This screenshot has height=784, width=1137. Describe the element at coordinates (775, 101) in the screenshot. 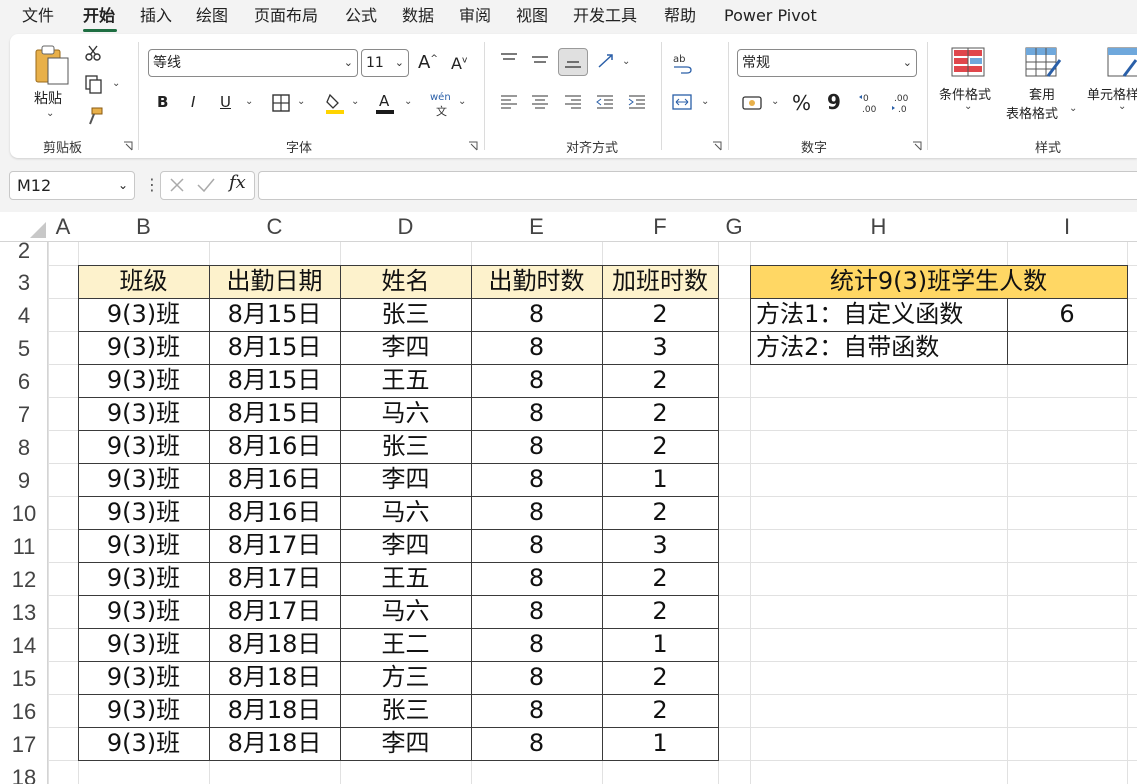

I see `accounting-chevron-down-icon: ⌄` at that location.